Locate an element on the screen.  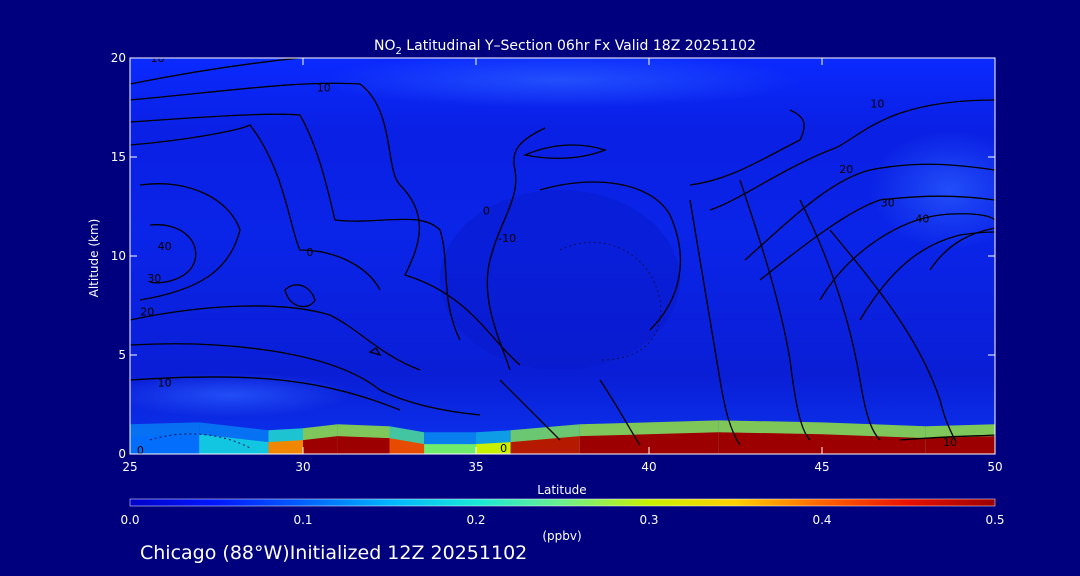
upper-light-region is located at coordinates (560, 83).